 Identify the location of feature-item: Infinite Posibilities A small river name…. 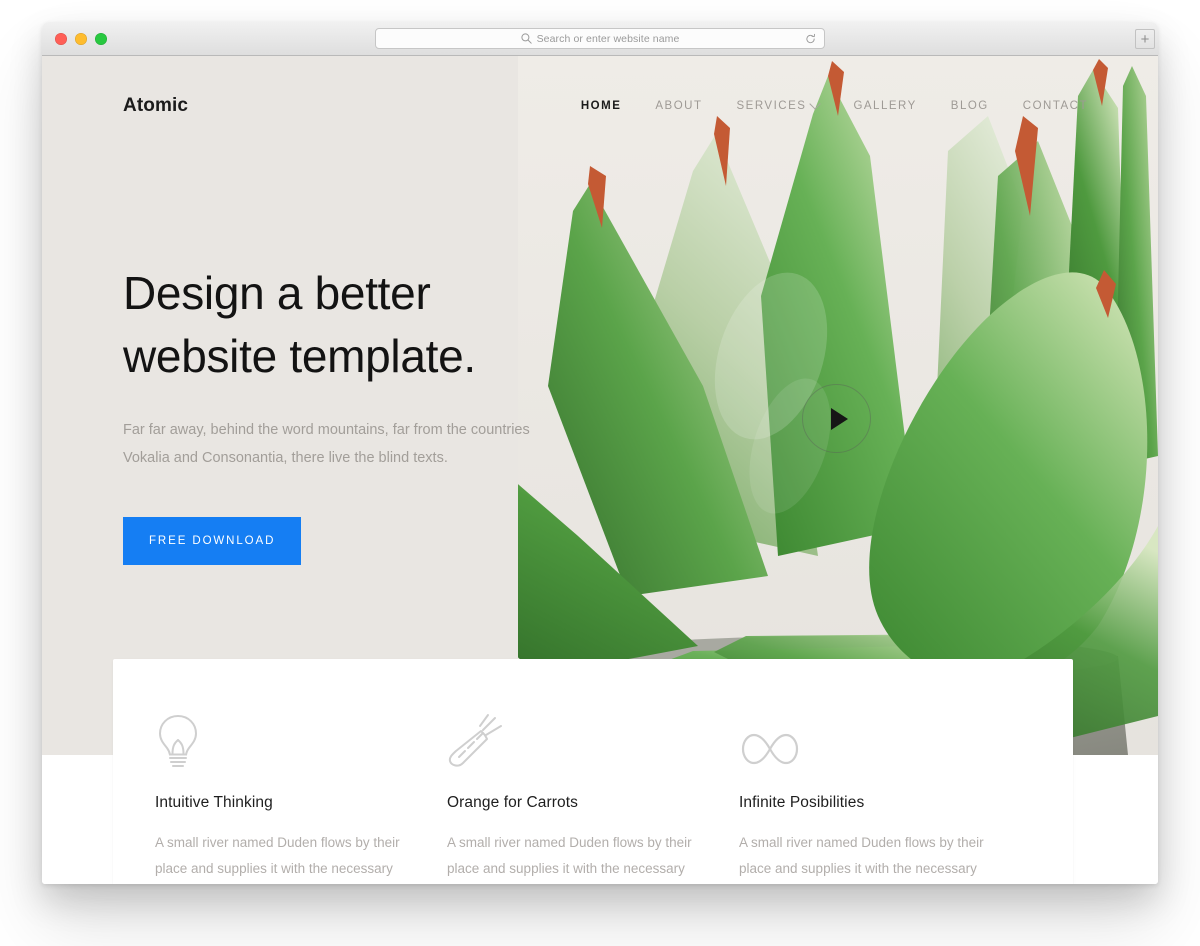
(885, 797).